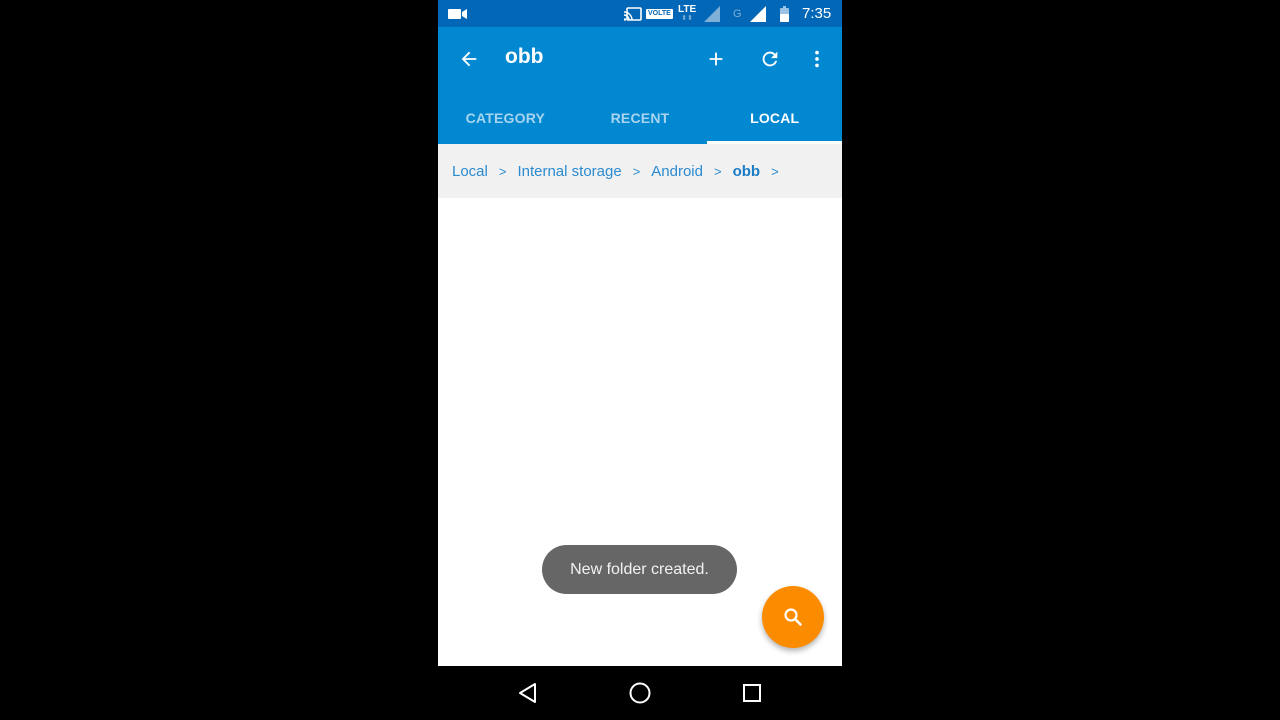 The image size is (1280, 720). Describe the element at coordinates (784, 13) in the screenshot. I see `battery-icon` at that location.